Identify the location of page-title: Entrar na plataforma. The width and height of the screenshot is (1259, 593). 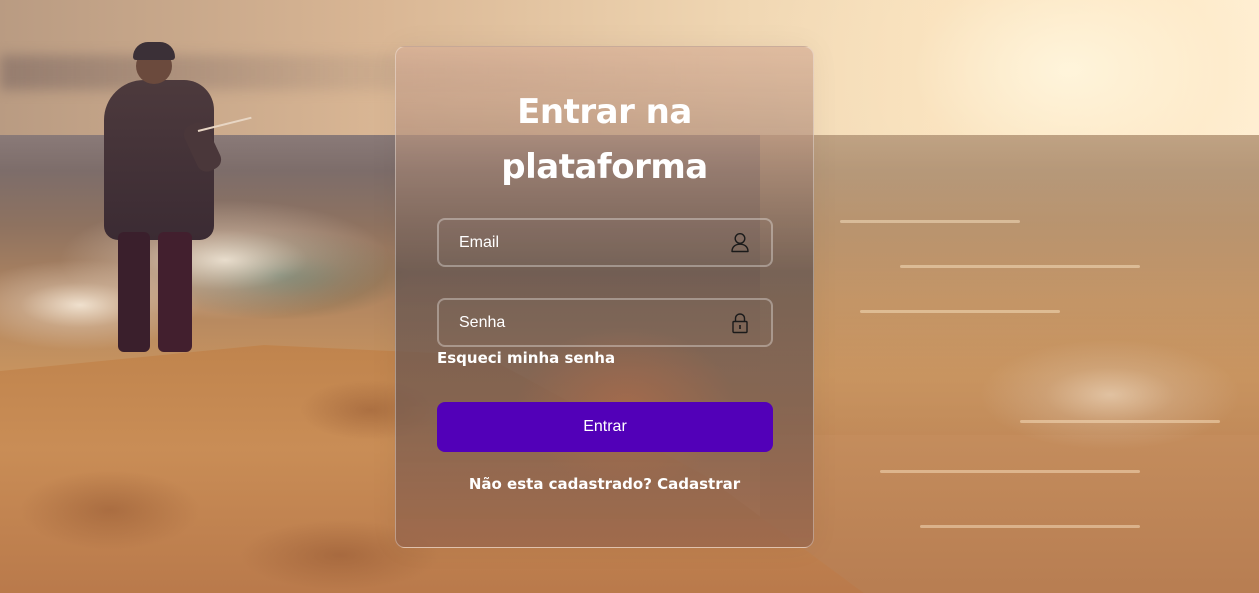
(604, 139).